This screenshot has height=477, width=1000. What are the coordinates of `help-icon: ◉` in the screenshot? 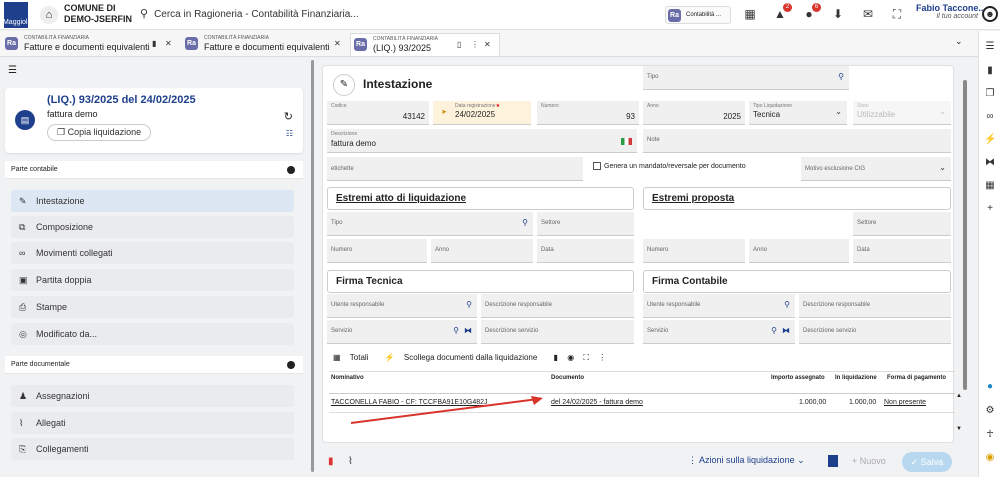 It's located at (990, 457).